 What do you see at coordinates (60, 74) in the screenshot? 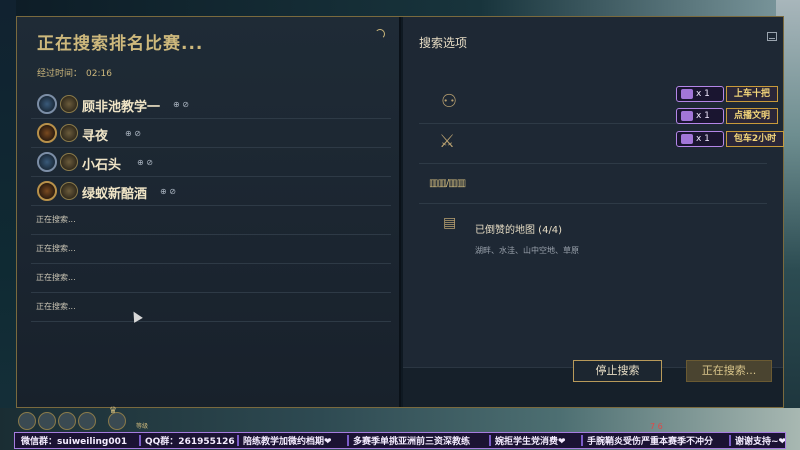
I see `elapsed-label: 经过时间：` at bounding box center [60, 74].